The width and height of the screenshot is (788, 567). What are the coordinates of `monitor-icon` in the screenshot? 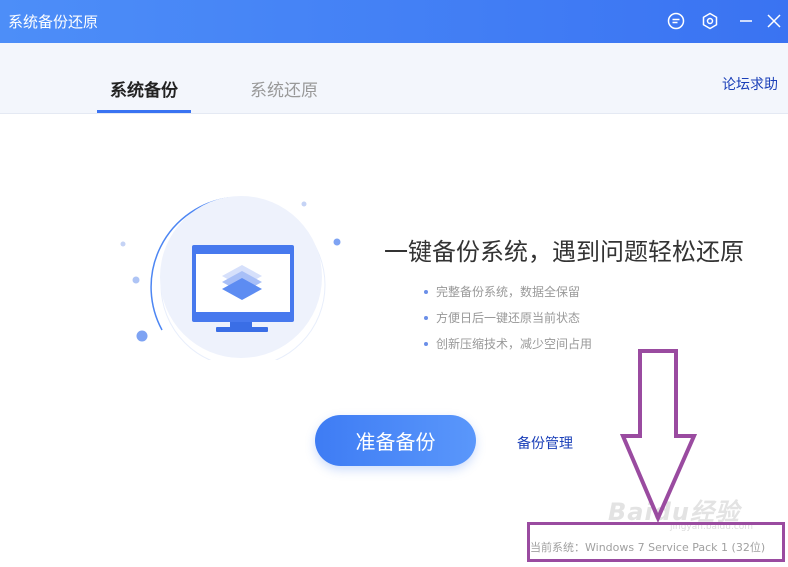 It's located at (243, 288).